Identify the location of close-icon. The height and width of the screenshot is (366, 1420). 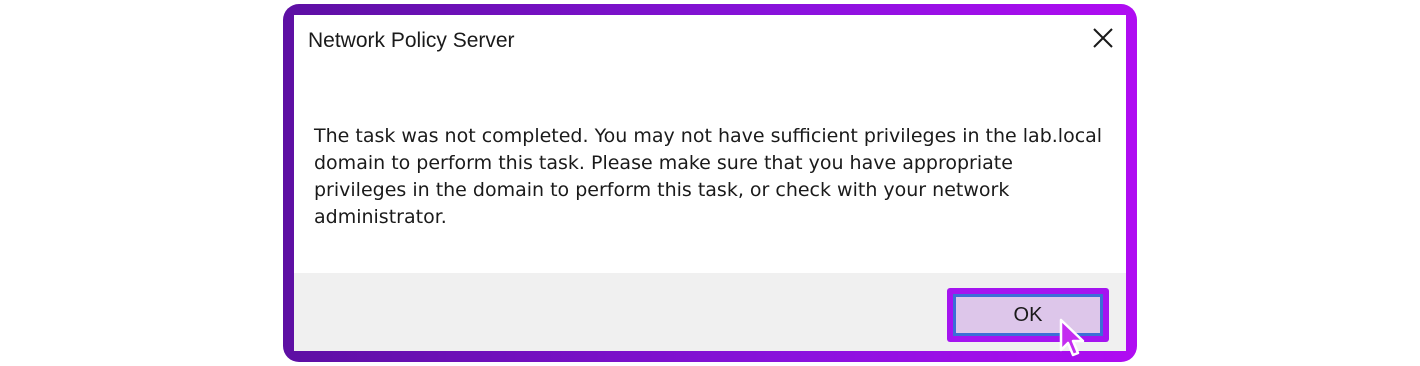
(1103, 38).